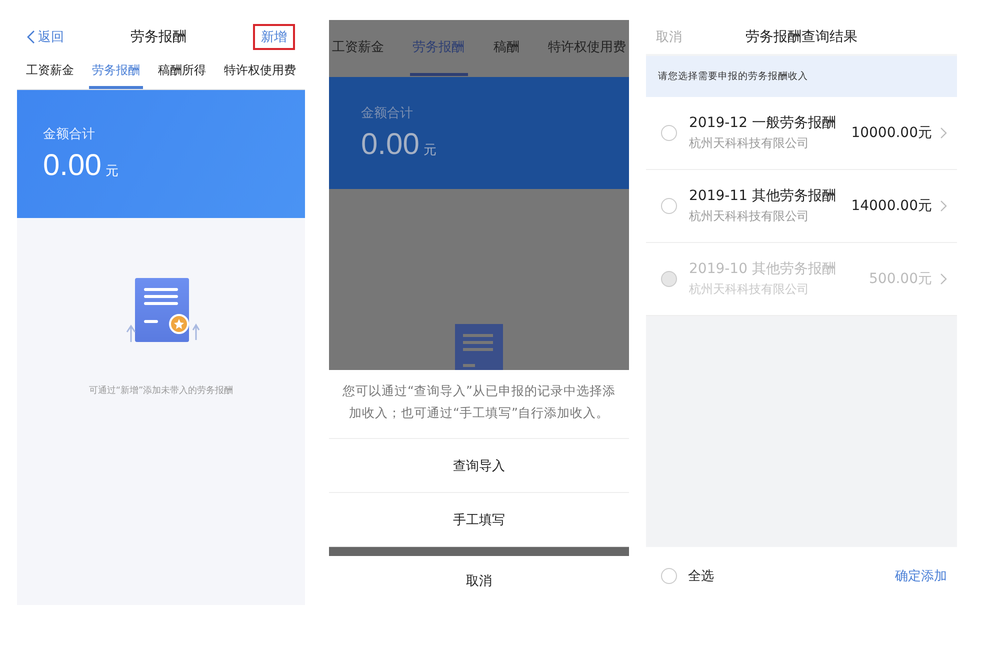  Describe the element at coordinates (763, 123) in the screenshot. I see `record-title: 2019-12 一般劳务报酬` at that location.